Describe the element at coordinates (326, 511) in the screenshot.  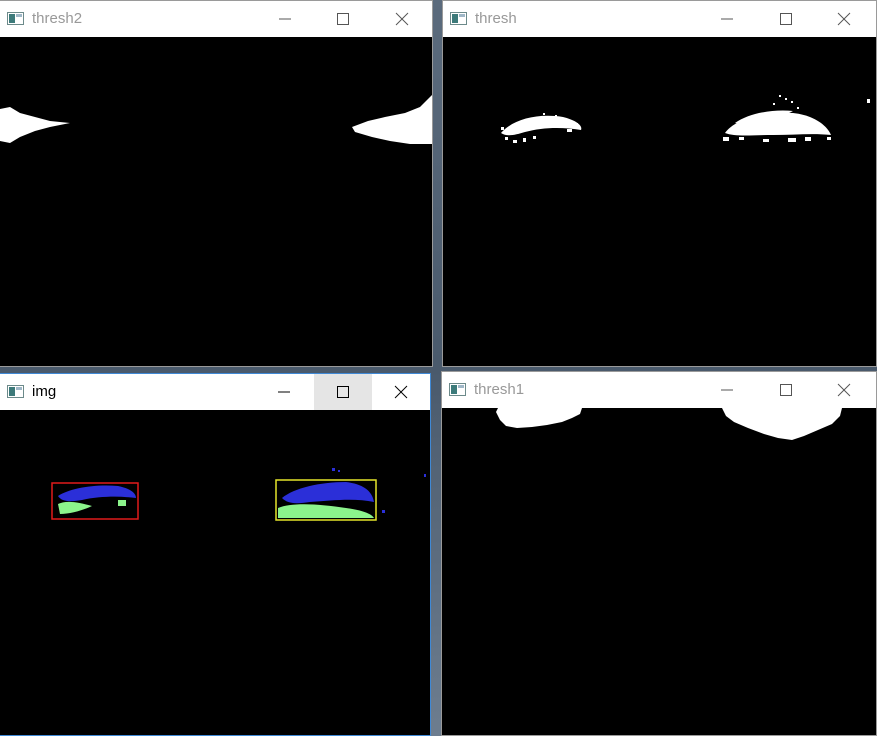
I see `green-contour-right` at that location.